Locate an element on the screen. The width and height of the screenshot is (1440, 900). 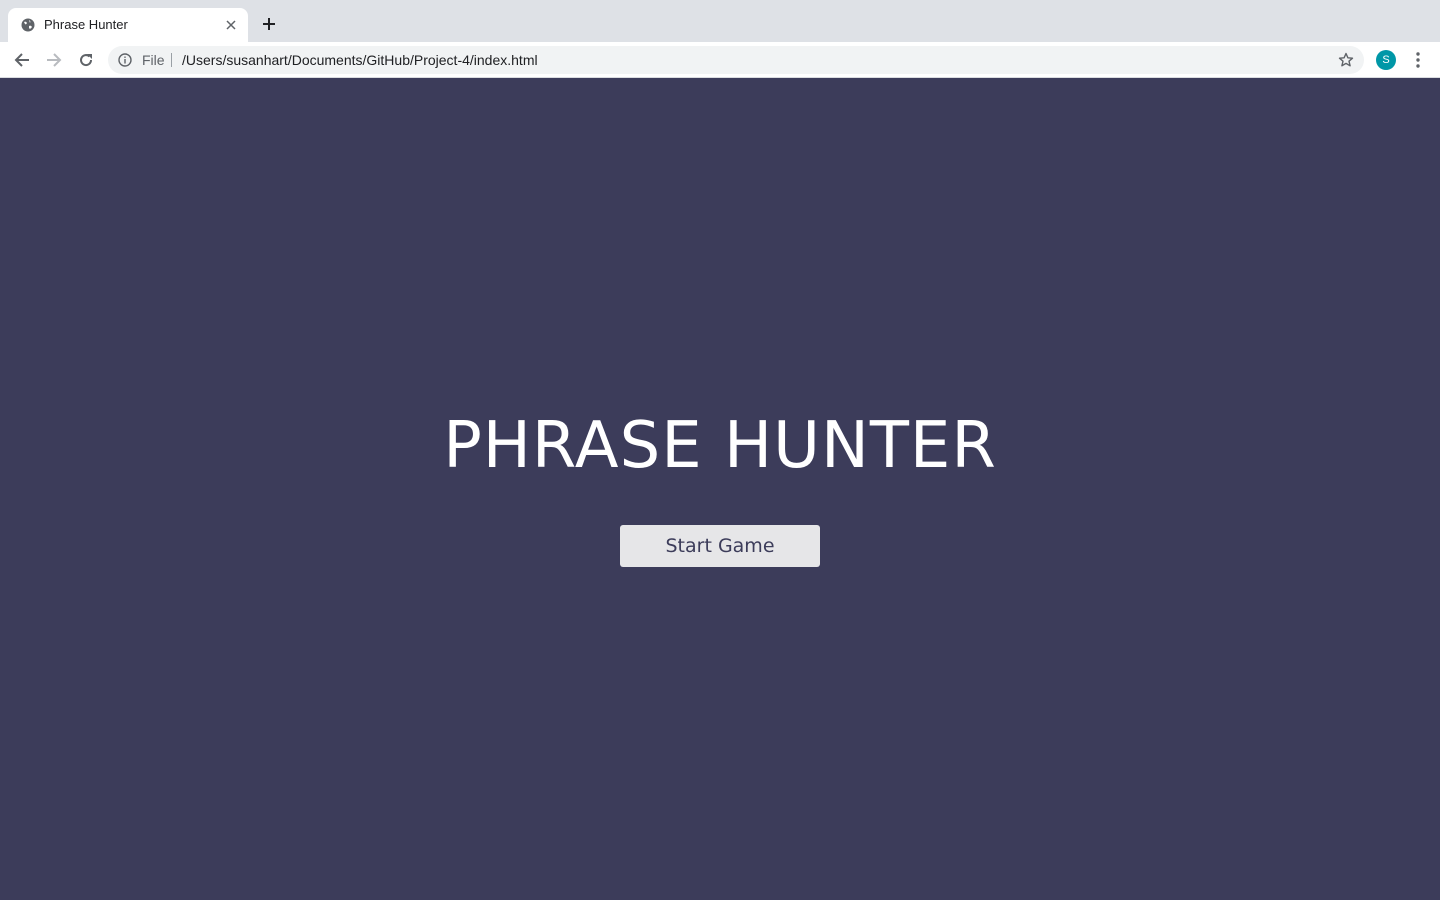
forward-button is located at coordinates (54, 60).